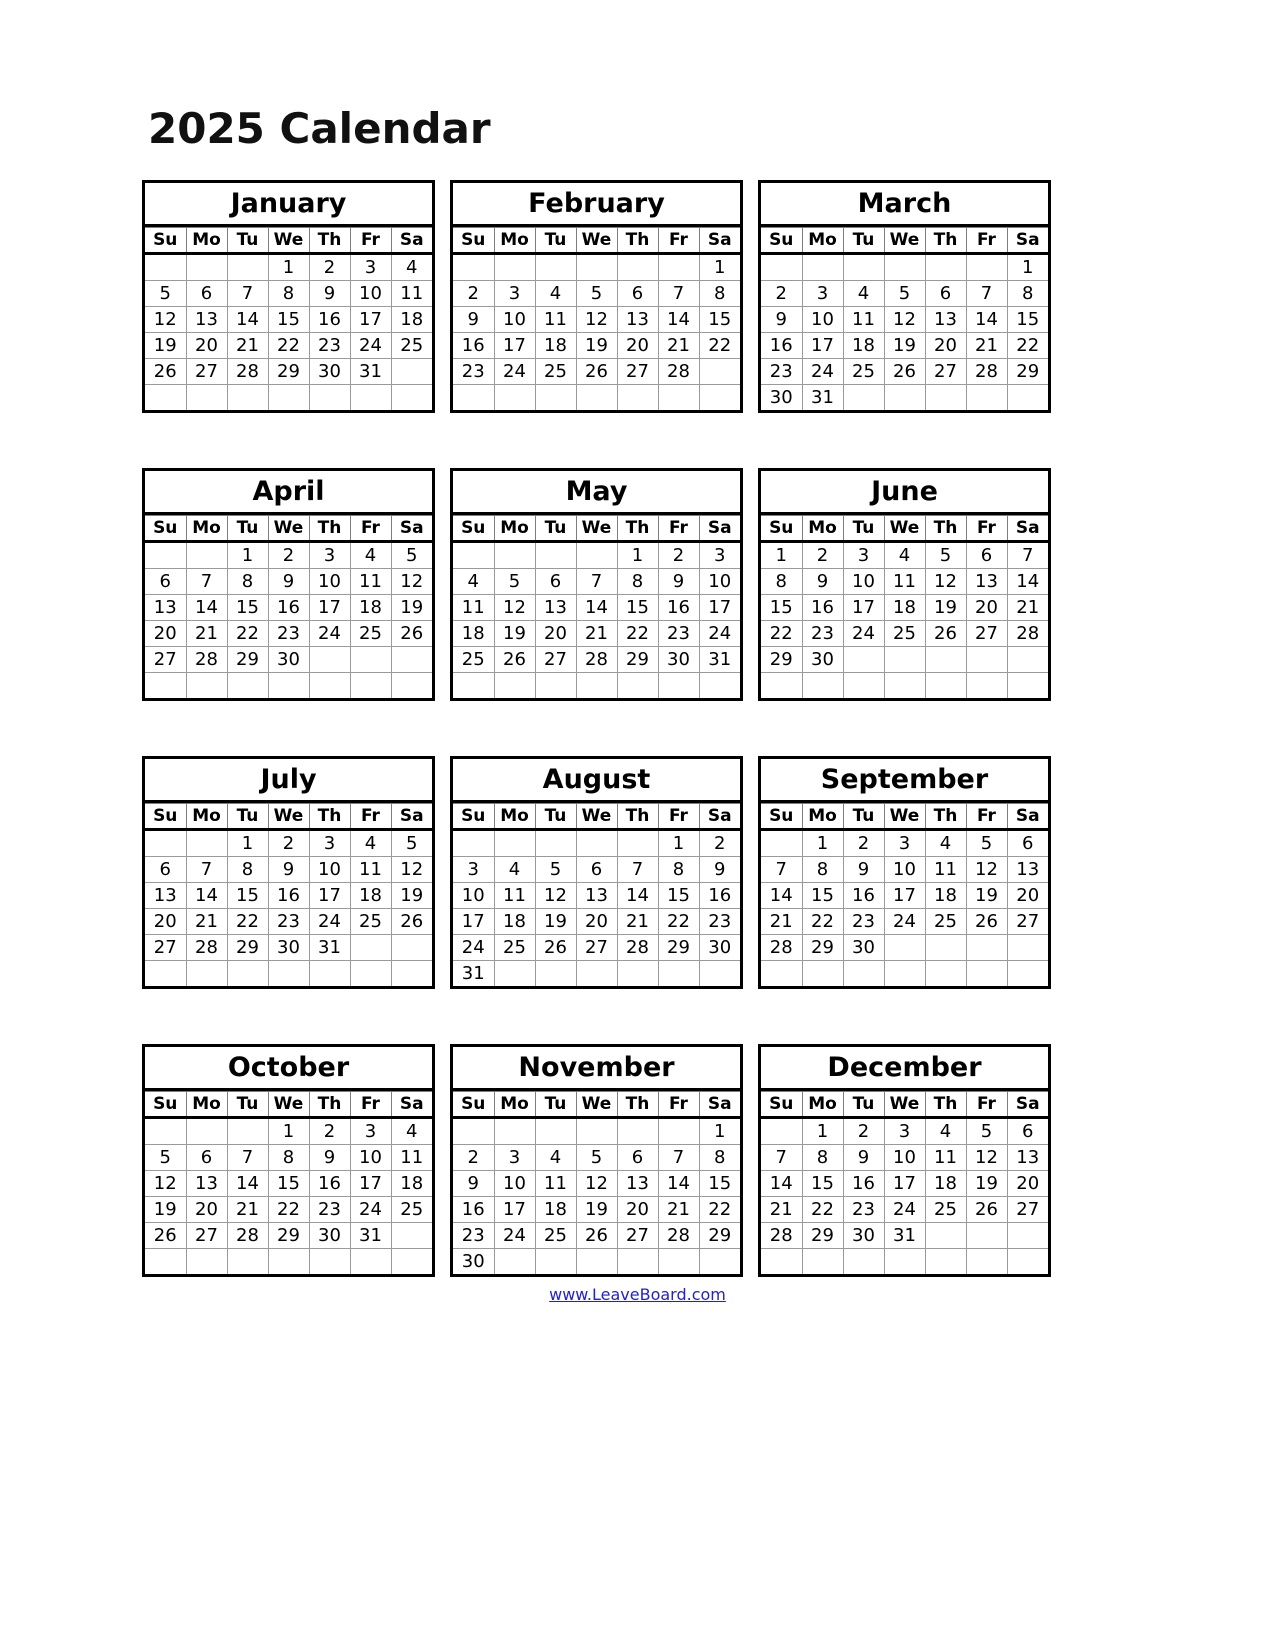 The height and width of the screenshot is (1650, 1275). I want to click on day-cell: 8, so click(288, 293).